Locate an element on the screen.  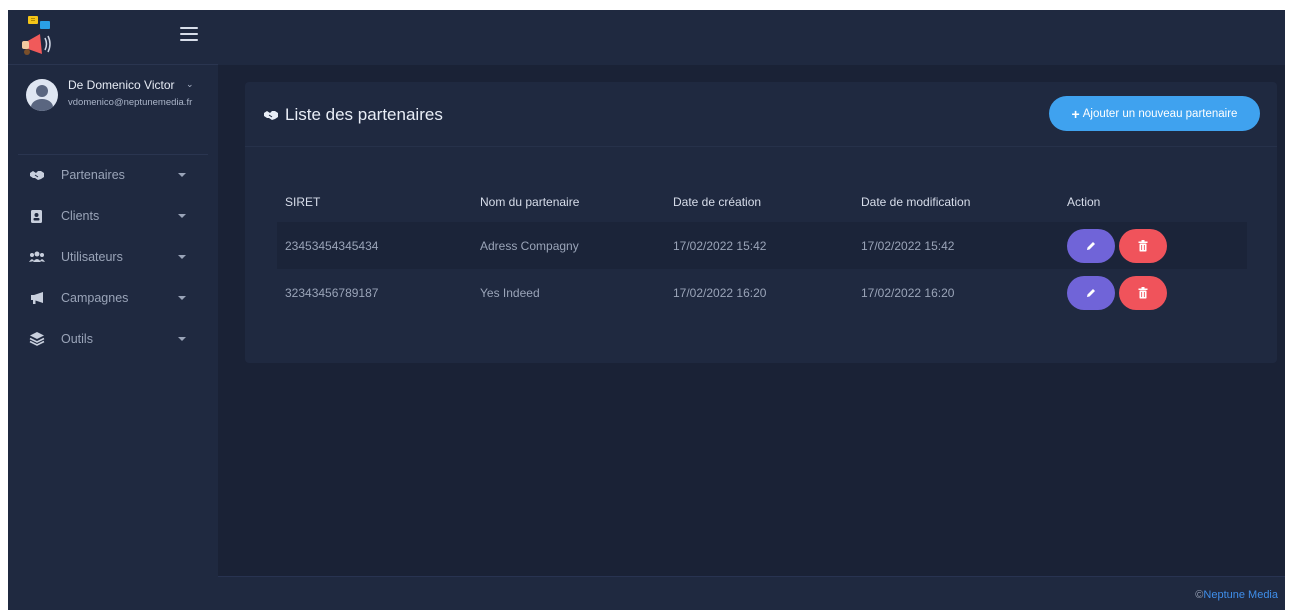
modified-date-cell: 17/02/2022 16:20 is located at coordinates (908, 292).